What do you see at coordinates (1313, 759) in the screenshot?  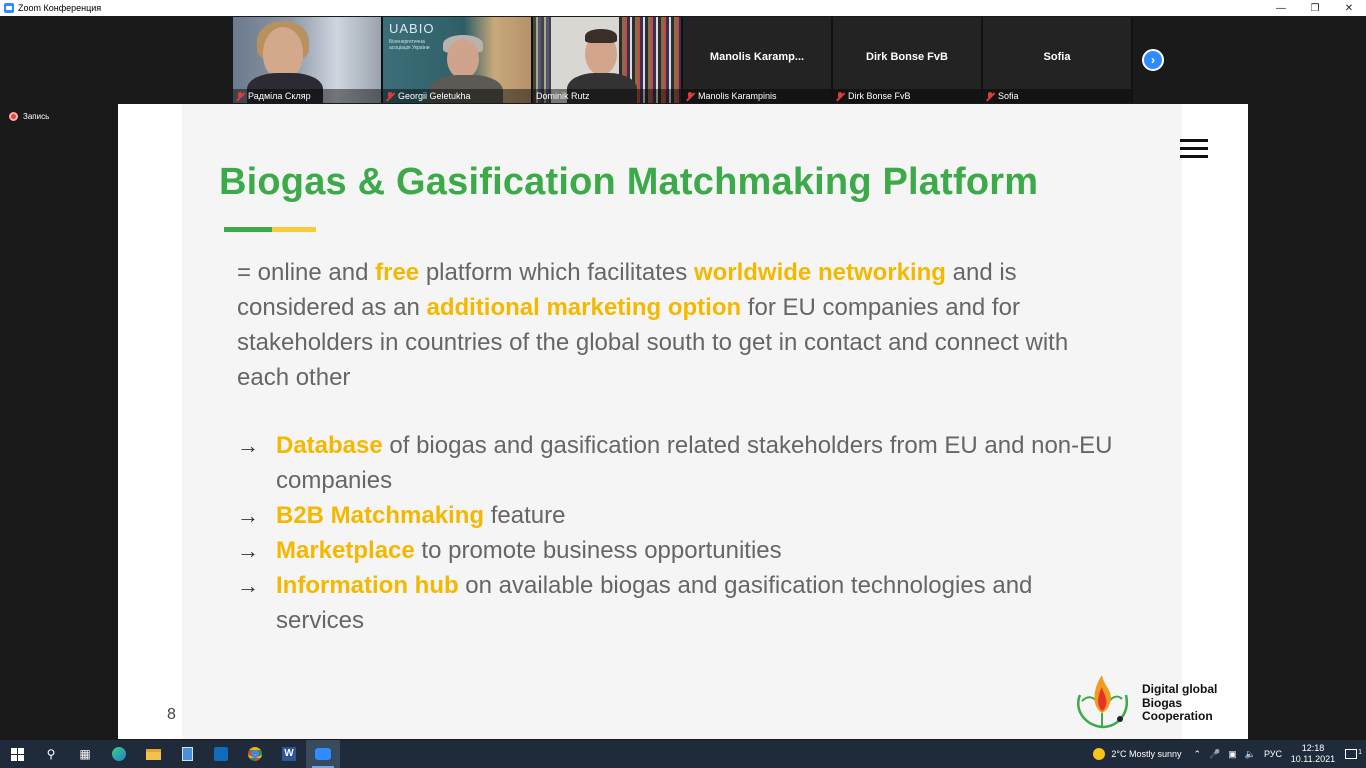 I see `clock-date: 10.11.2021` at bounding box center [1313, 759].